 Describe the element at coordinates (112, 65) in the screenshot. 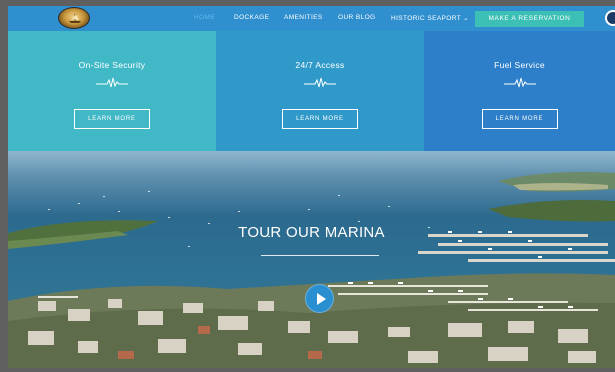

I see `feature-title: On-Site Security` at that location.